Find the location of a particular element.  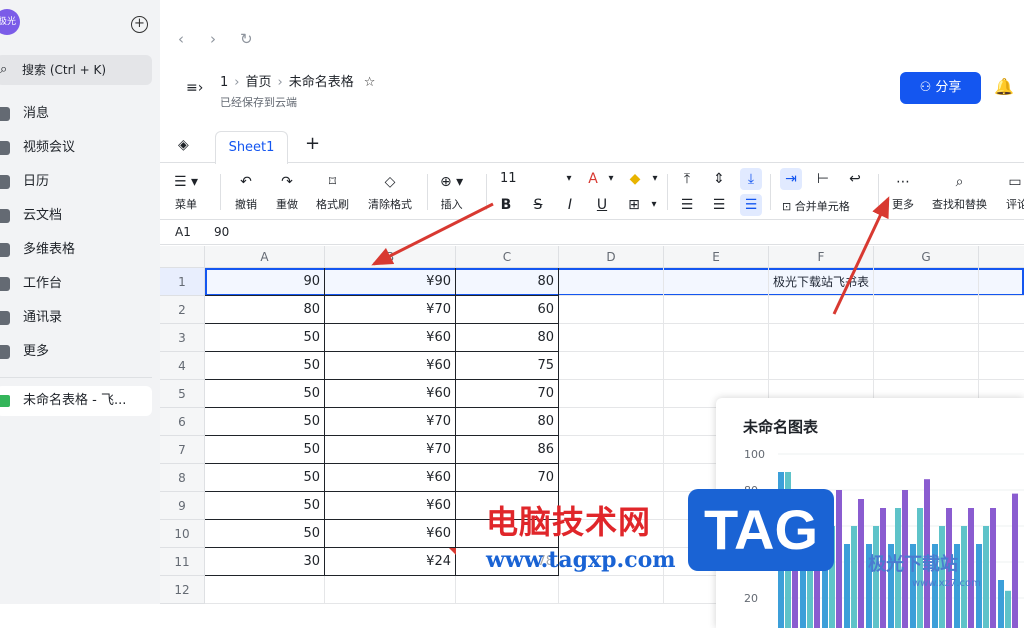

sidebar-item-contacts: 通讯录 is located at coordinates (76, 318).